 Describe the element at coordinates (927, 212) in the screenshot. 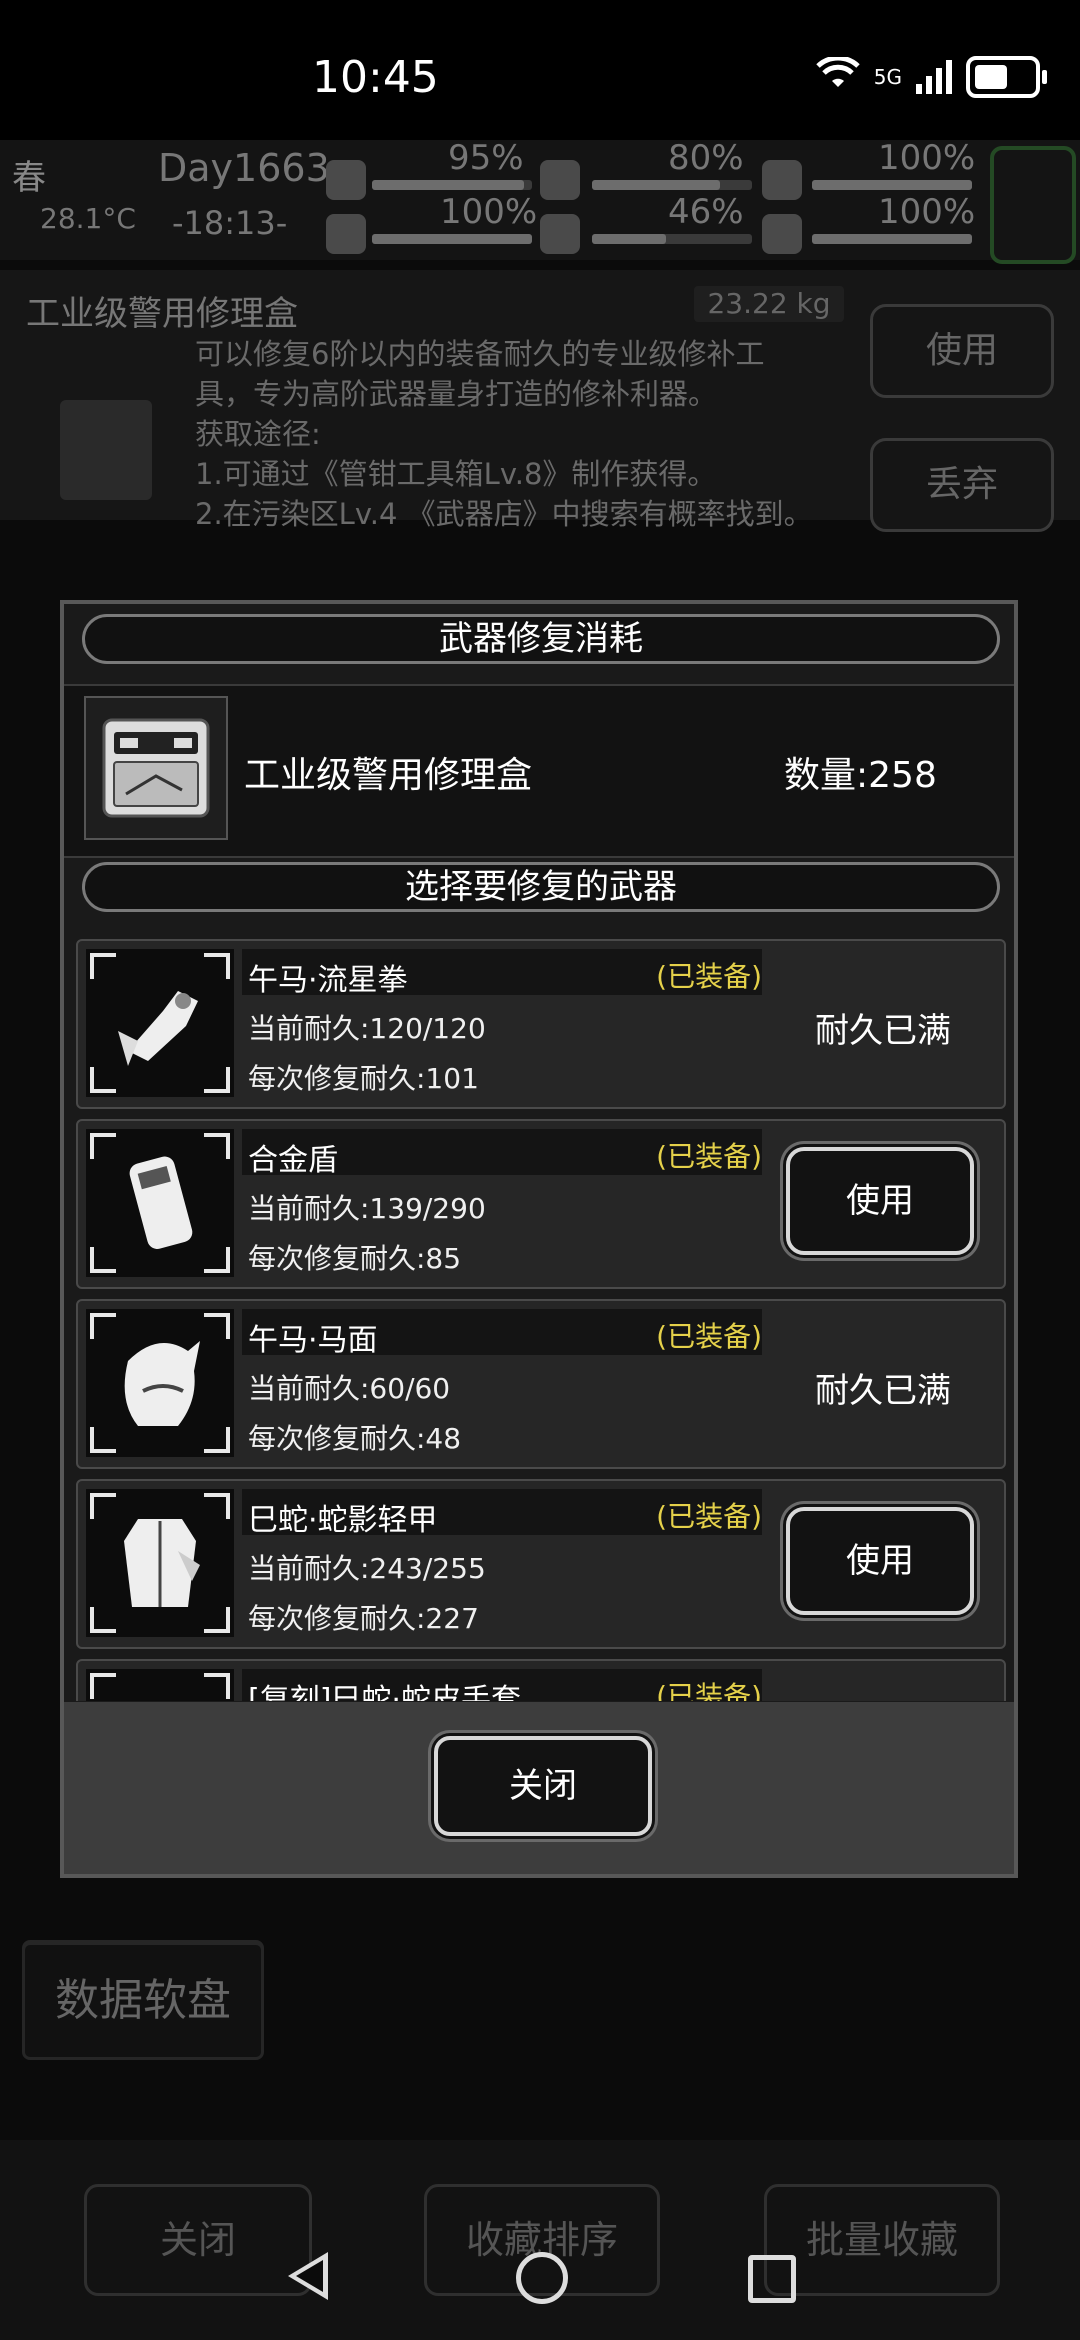

I see `mood-value: 100%` at that location.